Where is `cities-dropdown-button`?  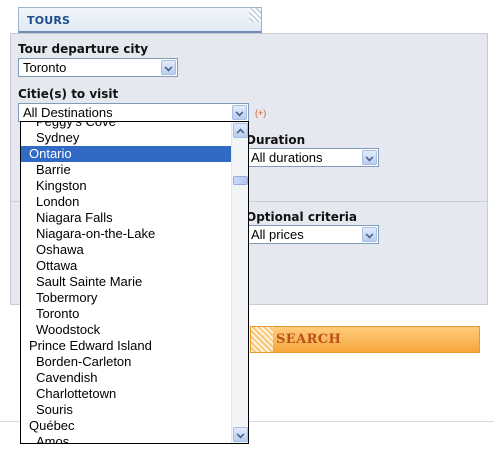
cities-dropdown-button is located at coordinates (239, 112).